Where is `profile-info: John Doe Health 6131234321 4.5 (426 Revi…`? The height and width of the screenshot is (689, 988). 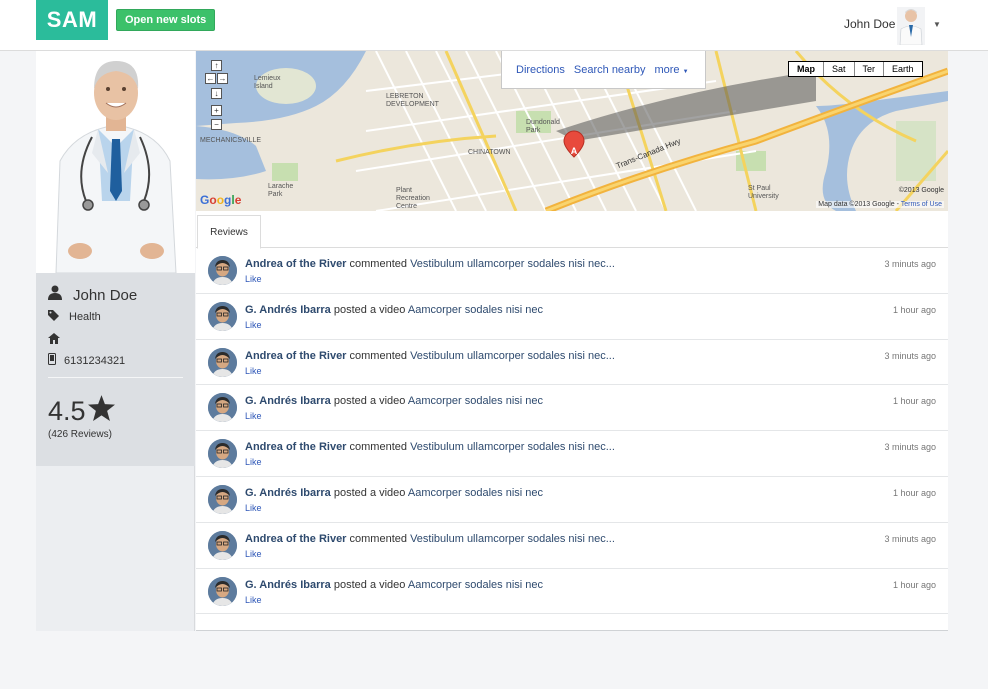 profile-info: John Doe Health 6131234321 4.5 (426 Revi… is located at coordinates (115, 369).